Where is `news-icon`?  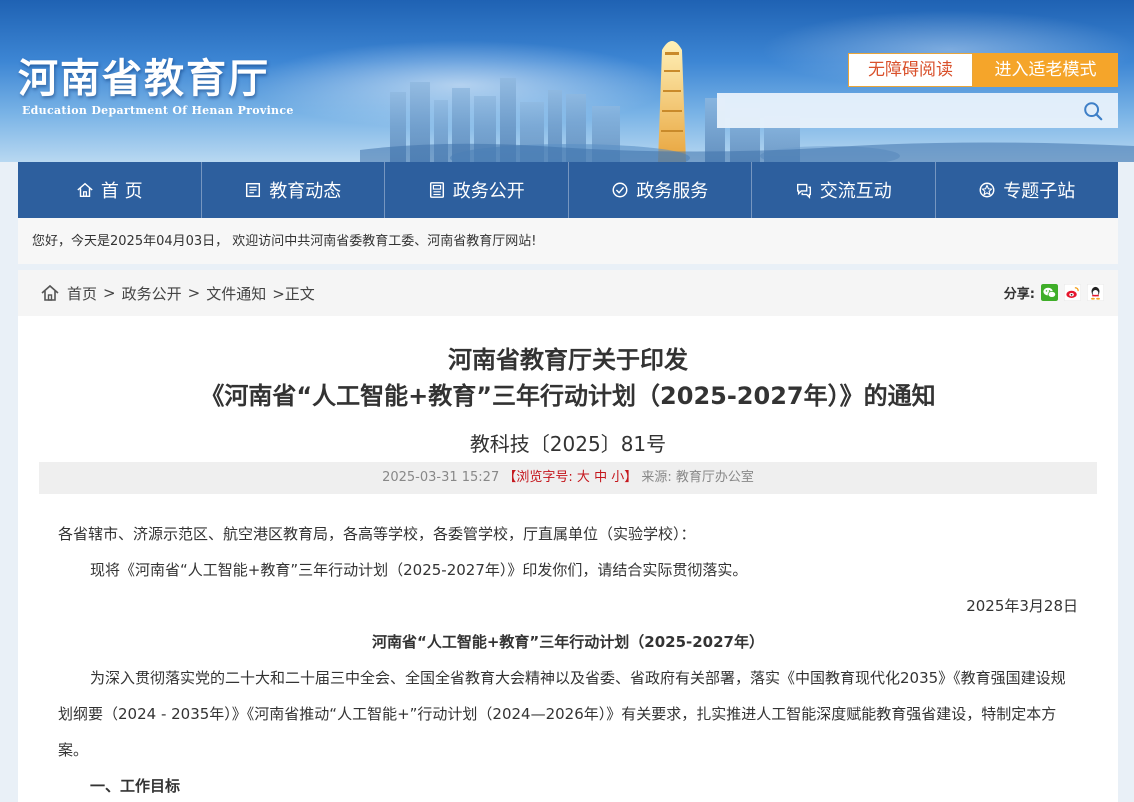
news-icon is located at coordinates (253, 190).